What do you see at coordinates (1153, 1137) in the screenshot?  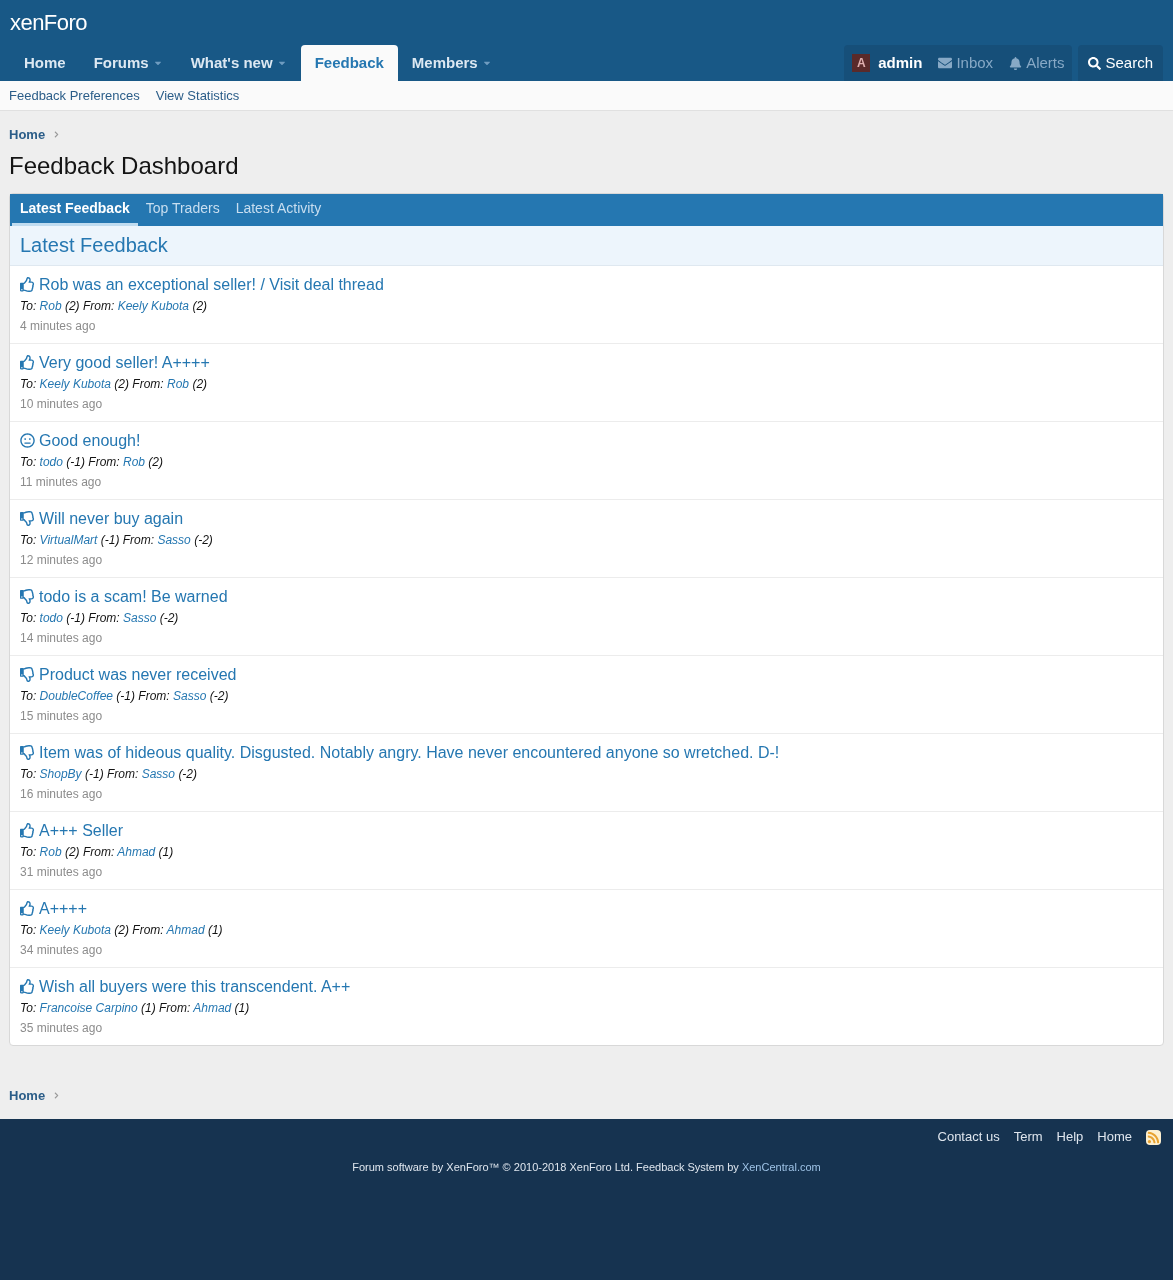 I see `rss-icon` at bounding box center [1153, 1137].